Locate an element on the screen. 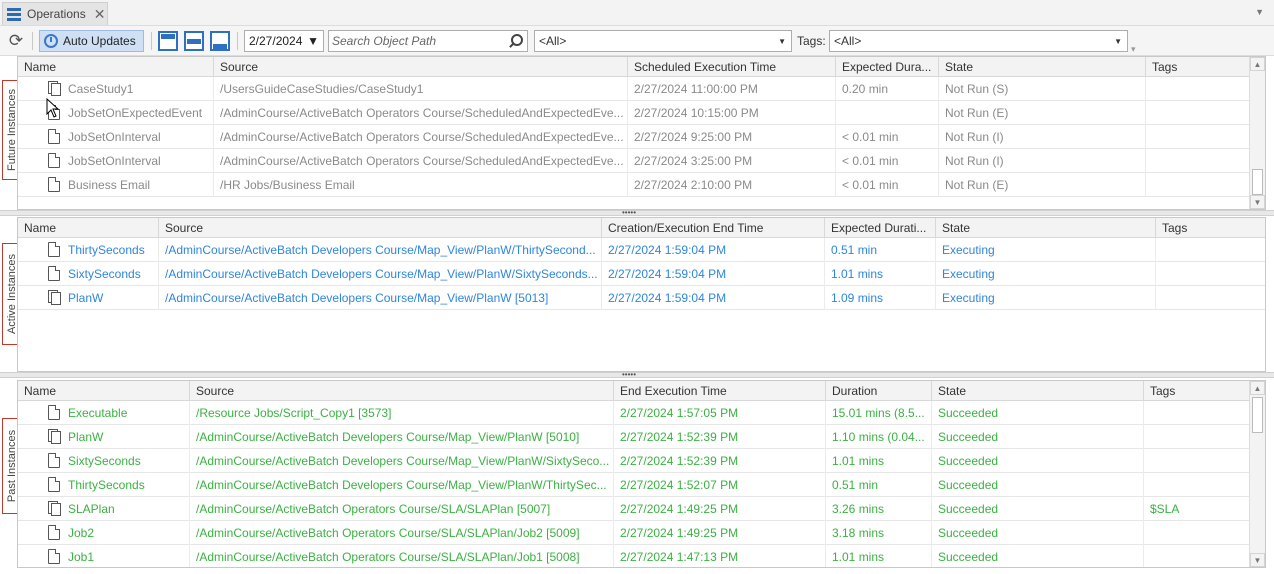  cell-name: SixtySeconds is located at coordinates (104, 461).